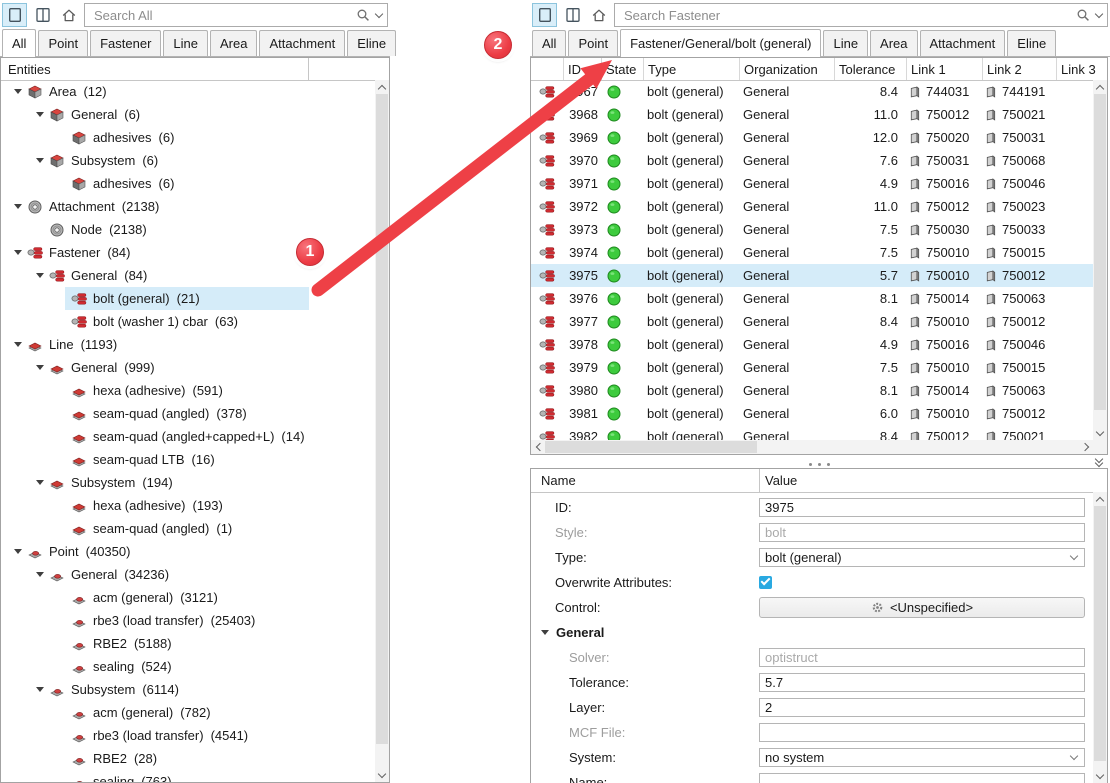 The width and height of the screenshot is (1110, 783). Describe the element at coordinates (188, 574) in the screenshot. I see `tree-item-general-34236: General (34236)` at that location.